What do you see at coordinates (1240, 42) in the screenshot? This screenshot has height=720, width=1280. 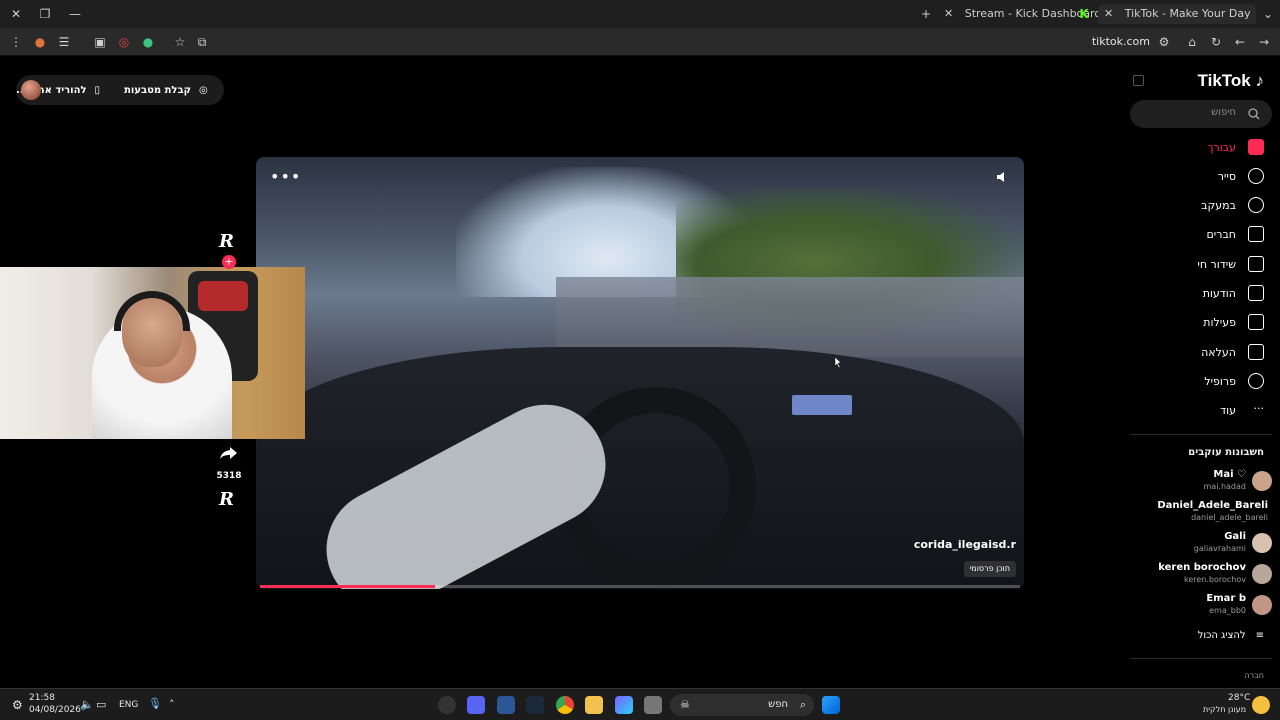 I see `back-icon: ←` at bounding box center [1240, 42].